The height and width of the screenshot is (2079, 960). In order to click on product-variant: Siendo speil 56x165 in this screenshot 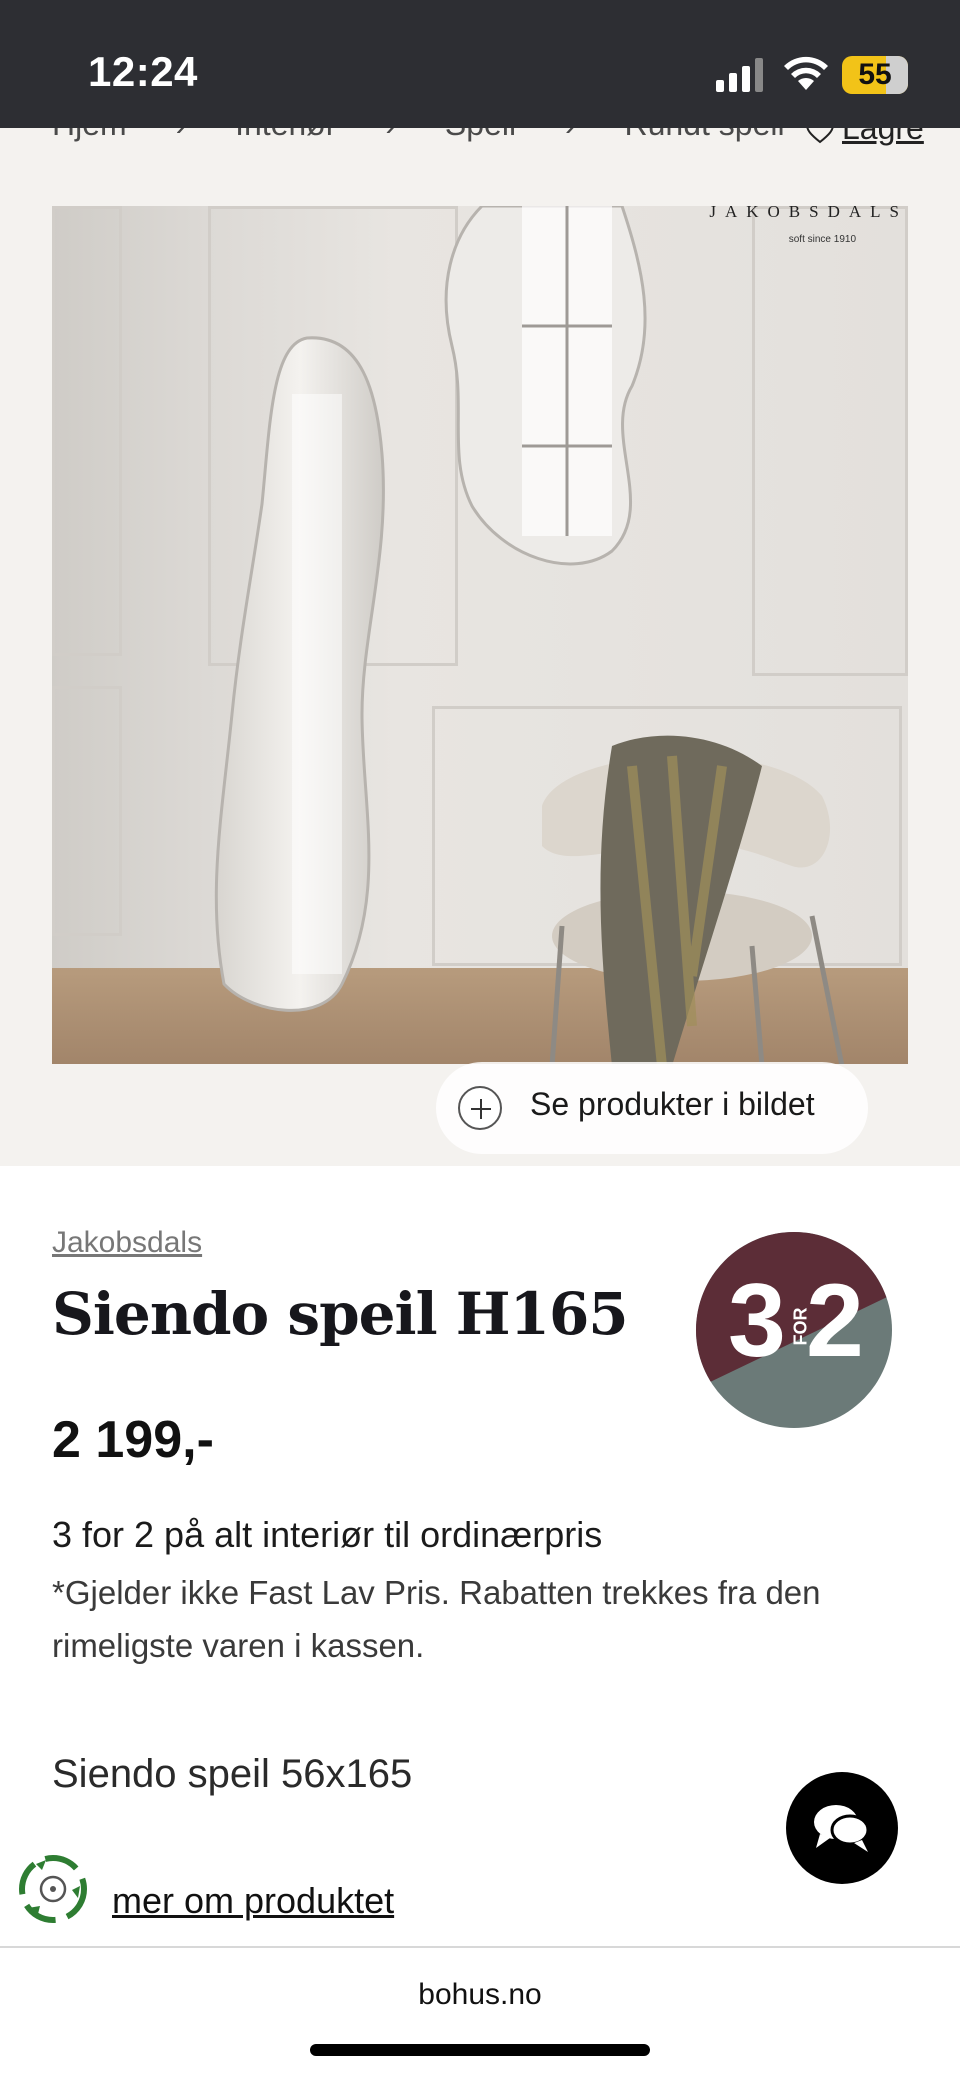, I will do `click(232, 1774)`.